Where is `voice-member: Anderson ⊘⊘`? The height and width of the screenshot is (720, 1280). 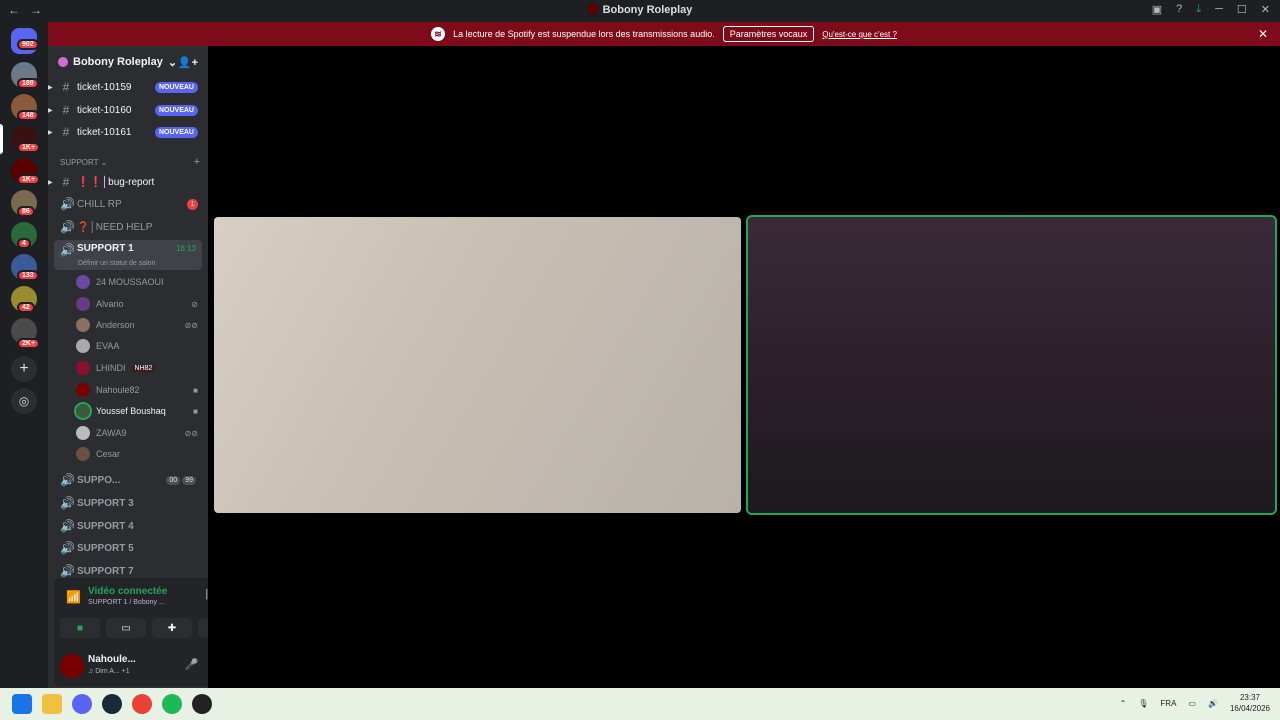
voice-member: Anderson ⊘⊘ is located at coordinates (137, 325).